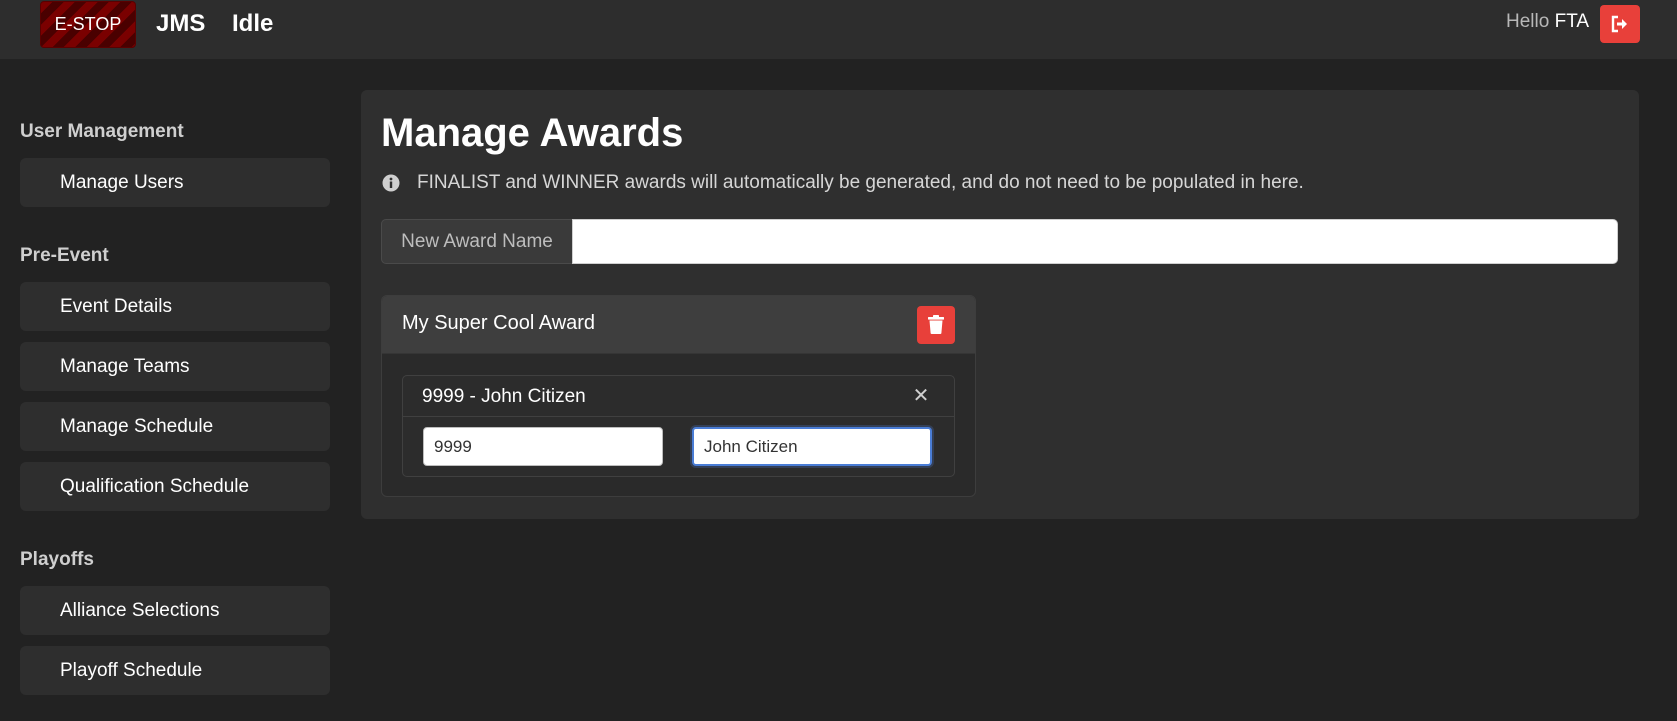 The height and width of the screenshot is (721, 1677). I want to click on sidebar-item-playoff-schedule: Playoff Schedule, so click(175, 670).